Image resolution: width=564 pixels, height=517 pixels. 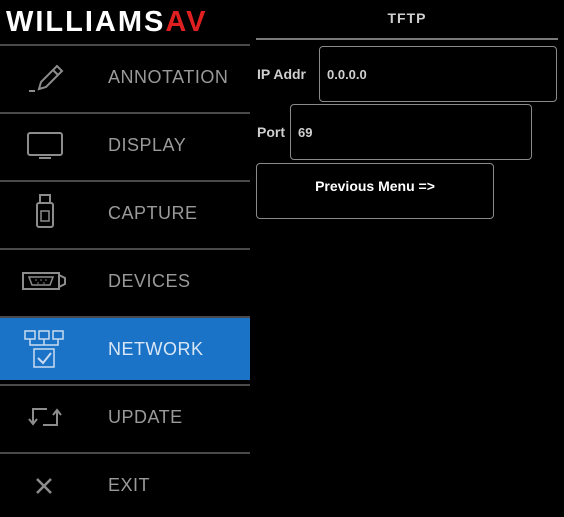 I want to click on williams-av-logo: WILLIAMS AV, so click(x=128, y=22).